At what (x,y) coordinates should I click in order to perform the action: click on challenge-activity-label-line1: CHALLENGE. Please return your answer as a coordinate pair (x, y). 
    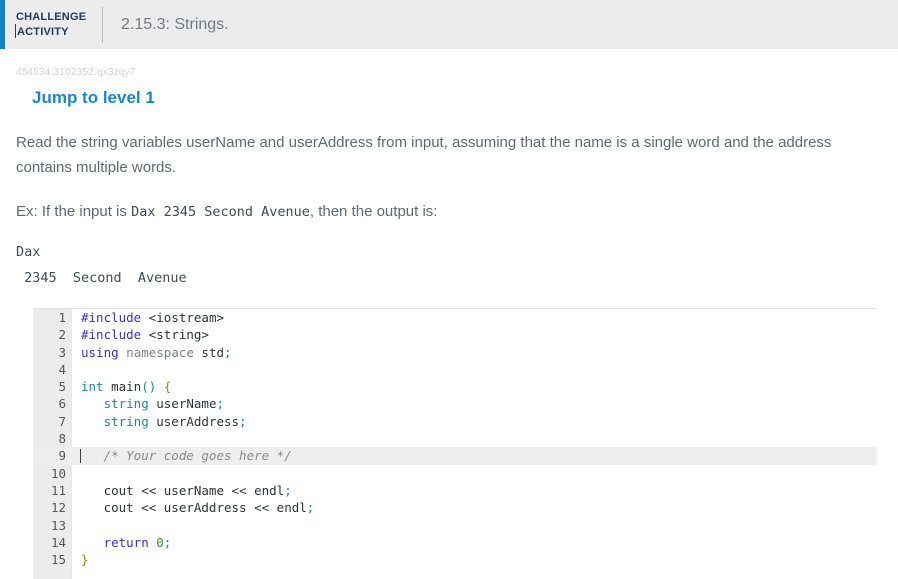
    Looking at the image, I should click on (51, 16).